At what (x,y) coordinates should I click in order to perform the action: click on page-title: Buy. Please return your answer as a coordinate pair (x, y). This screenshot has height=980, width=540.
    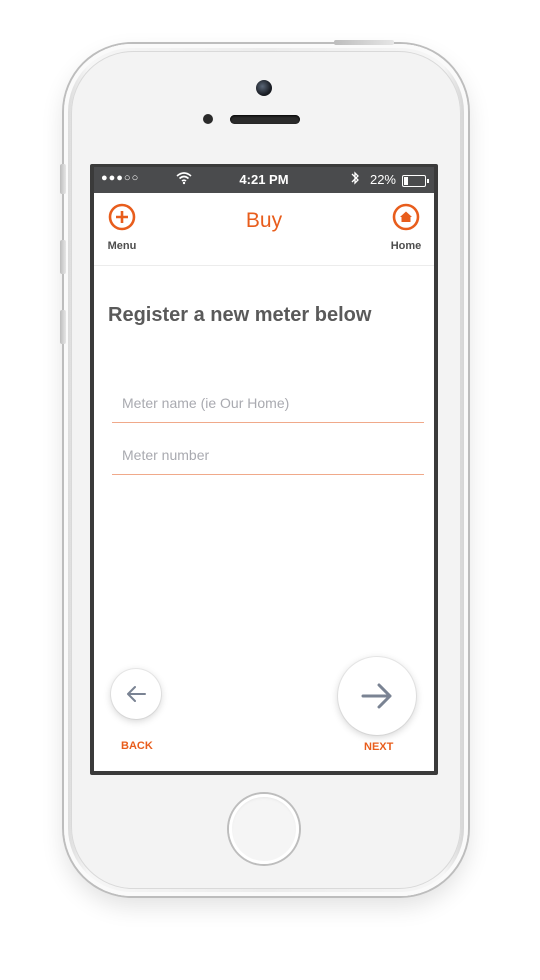
    Looking at the image, I should click on (264, 220).